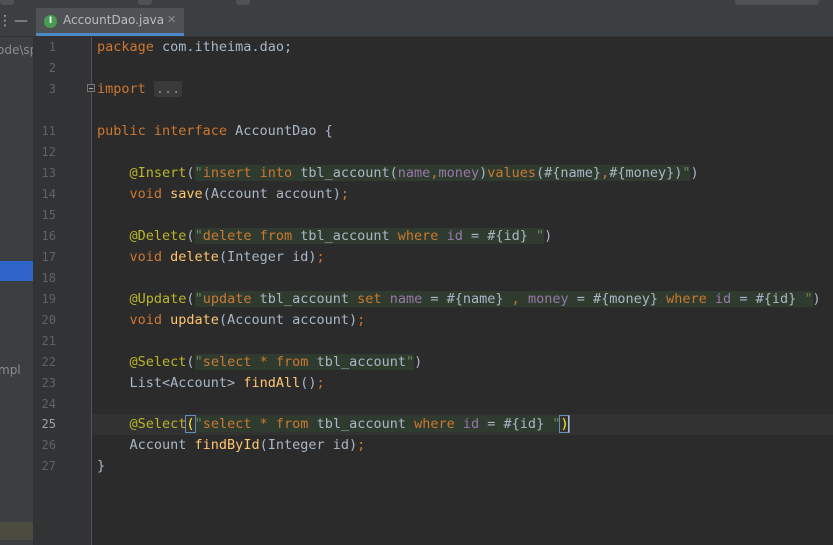  Describe the element at coordinates (433, 383) in the screenshot. I see `code-line: 23 List<Account> findAll();` at that location.